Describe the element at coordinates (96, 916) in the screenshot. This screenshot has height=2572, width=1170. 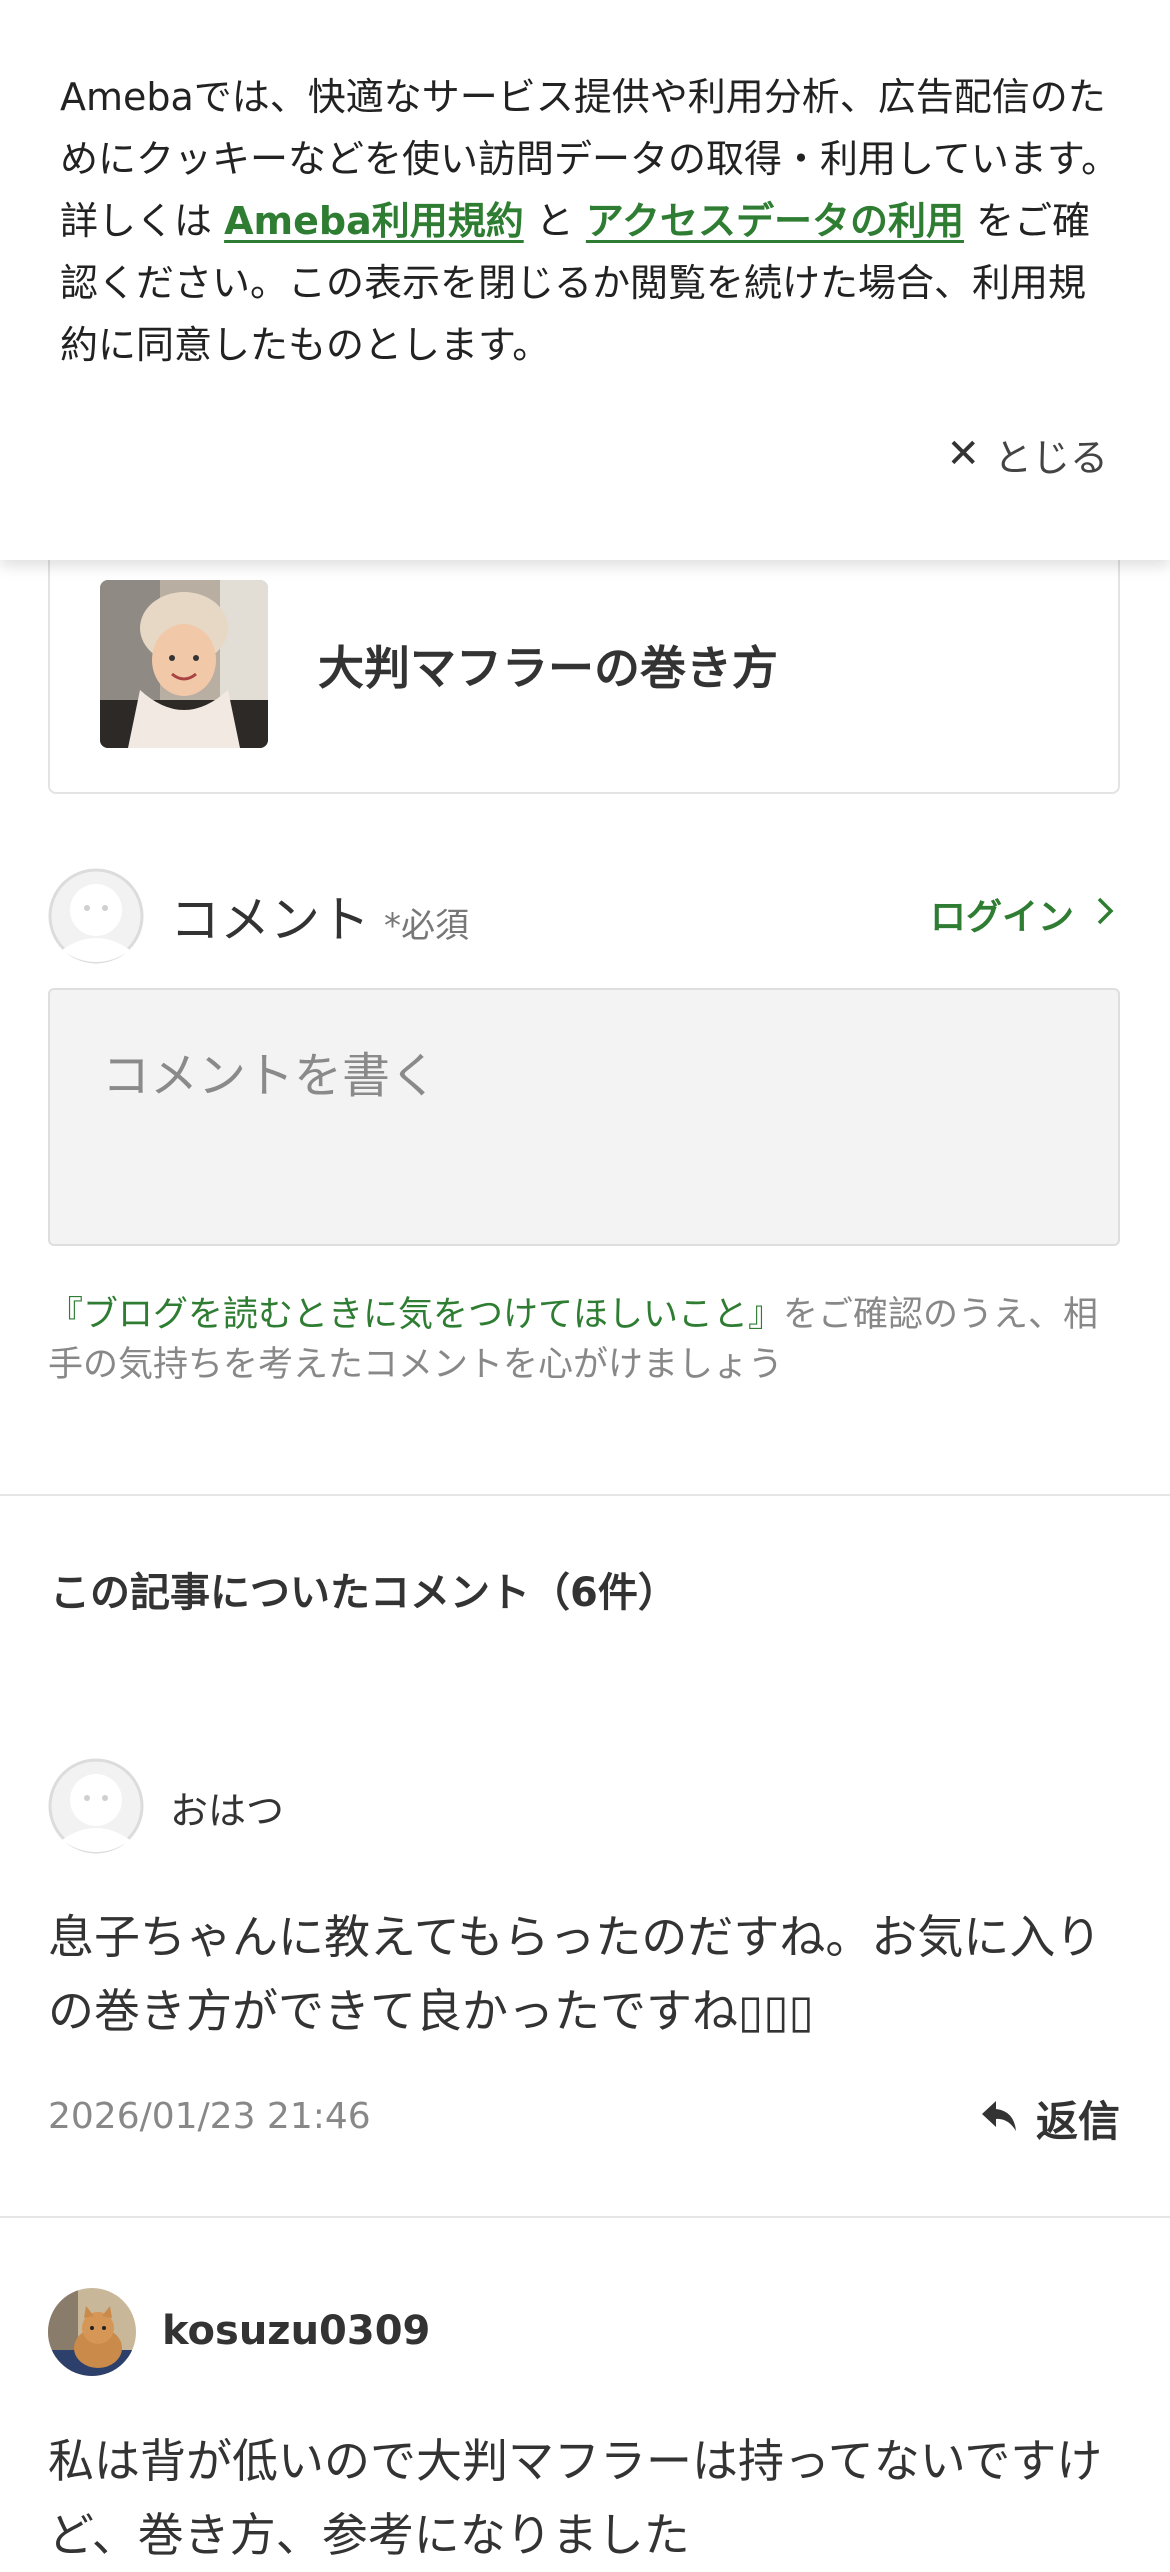
I see `default-avatar-icon` at that location.